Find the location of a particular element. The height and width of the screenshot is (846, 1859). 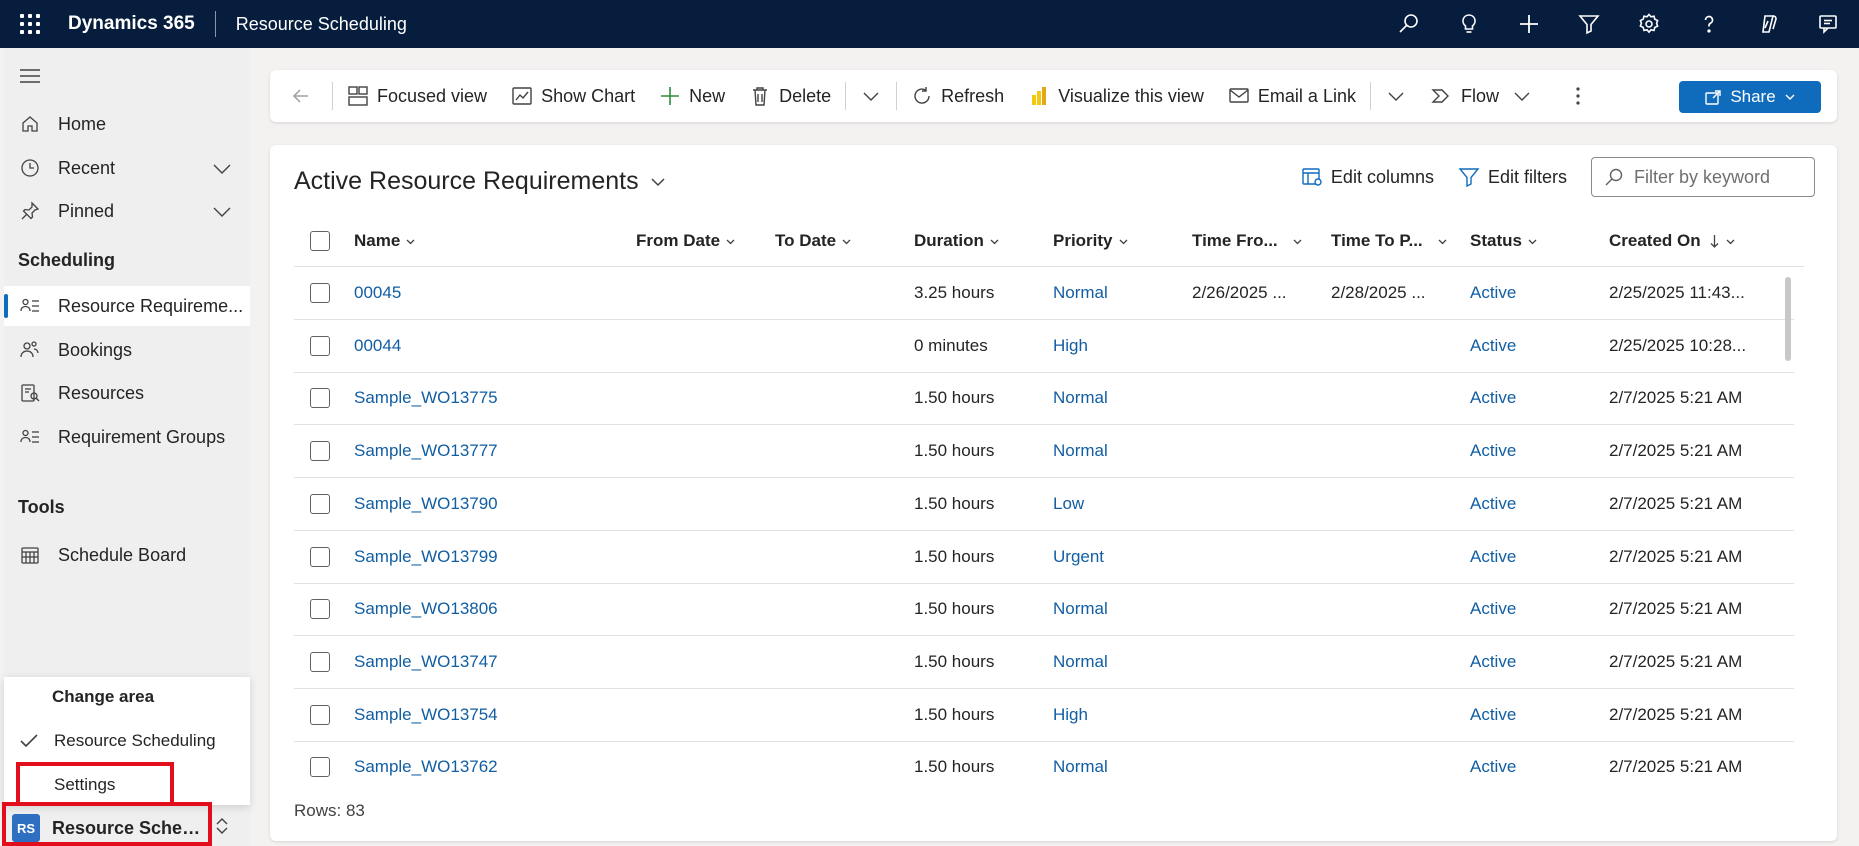

cell-name: Sample_WO13754 is located at coordinates (426, 715).